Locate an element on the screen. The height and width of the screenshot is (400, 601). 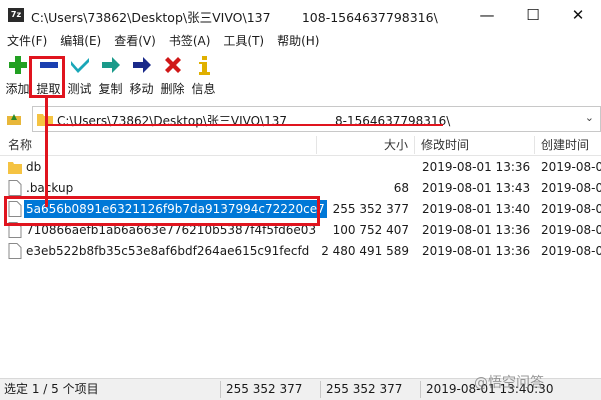
annotation-box-selected-file is located at coordinates (162, 211).